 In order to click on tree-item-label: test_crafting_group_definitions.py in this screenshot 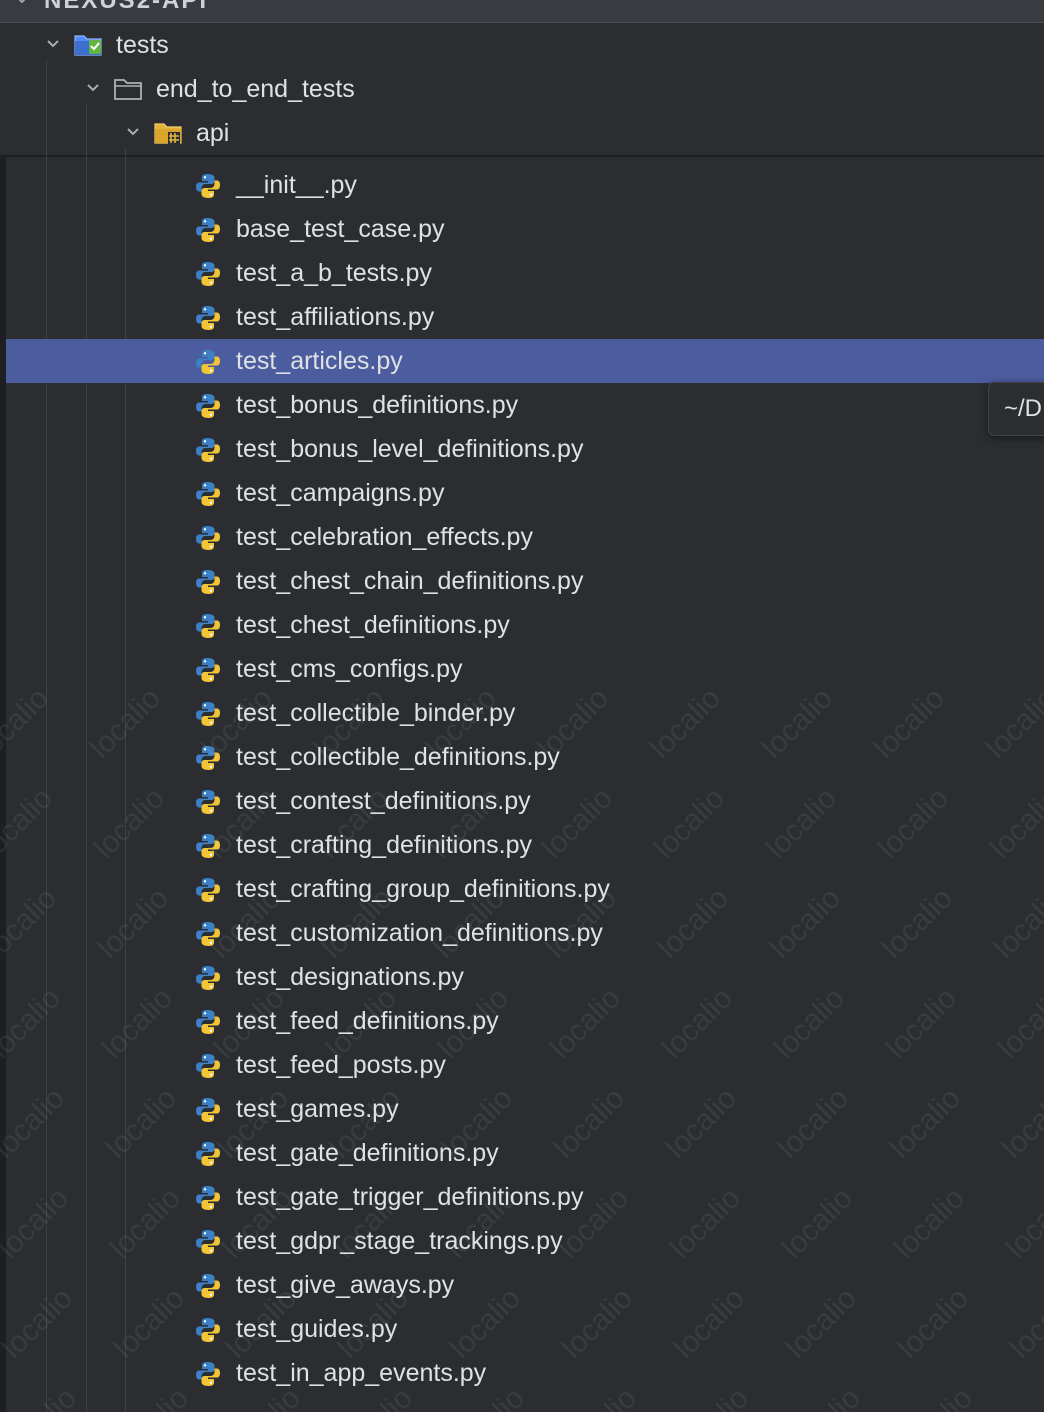, I will do `click(423, 889)`.